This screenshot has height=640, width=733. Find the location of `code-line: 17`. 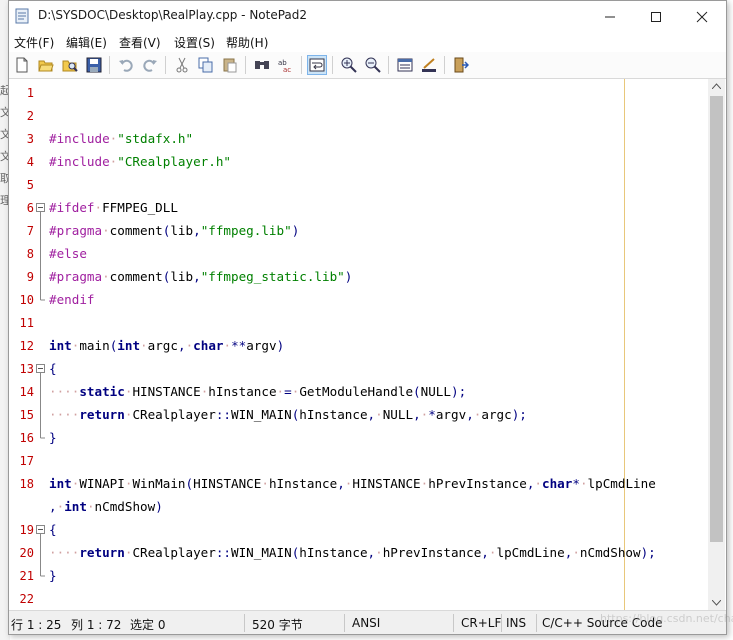

code-line: 17 is located at coordinates (358, 460).